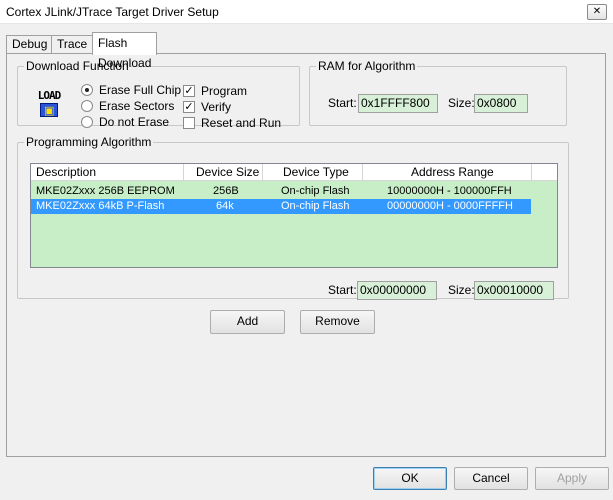  I want to click on load-icon: LOAD ▣, so click(49, 105).